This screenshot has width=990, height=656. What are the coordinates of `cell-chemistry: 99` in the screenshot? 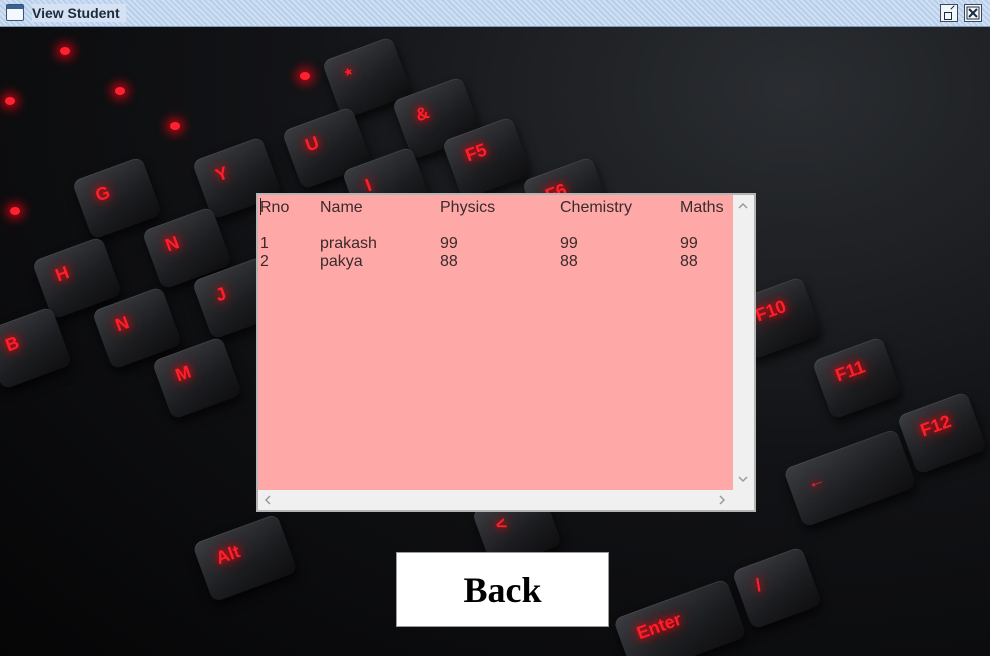 It's located at (569, 243).